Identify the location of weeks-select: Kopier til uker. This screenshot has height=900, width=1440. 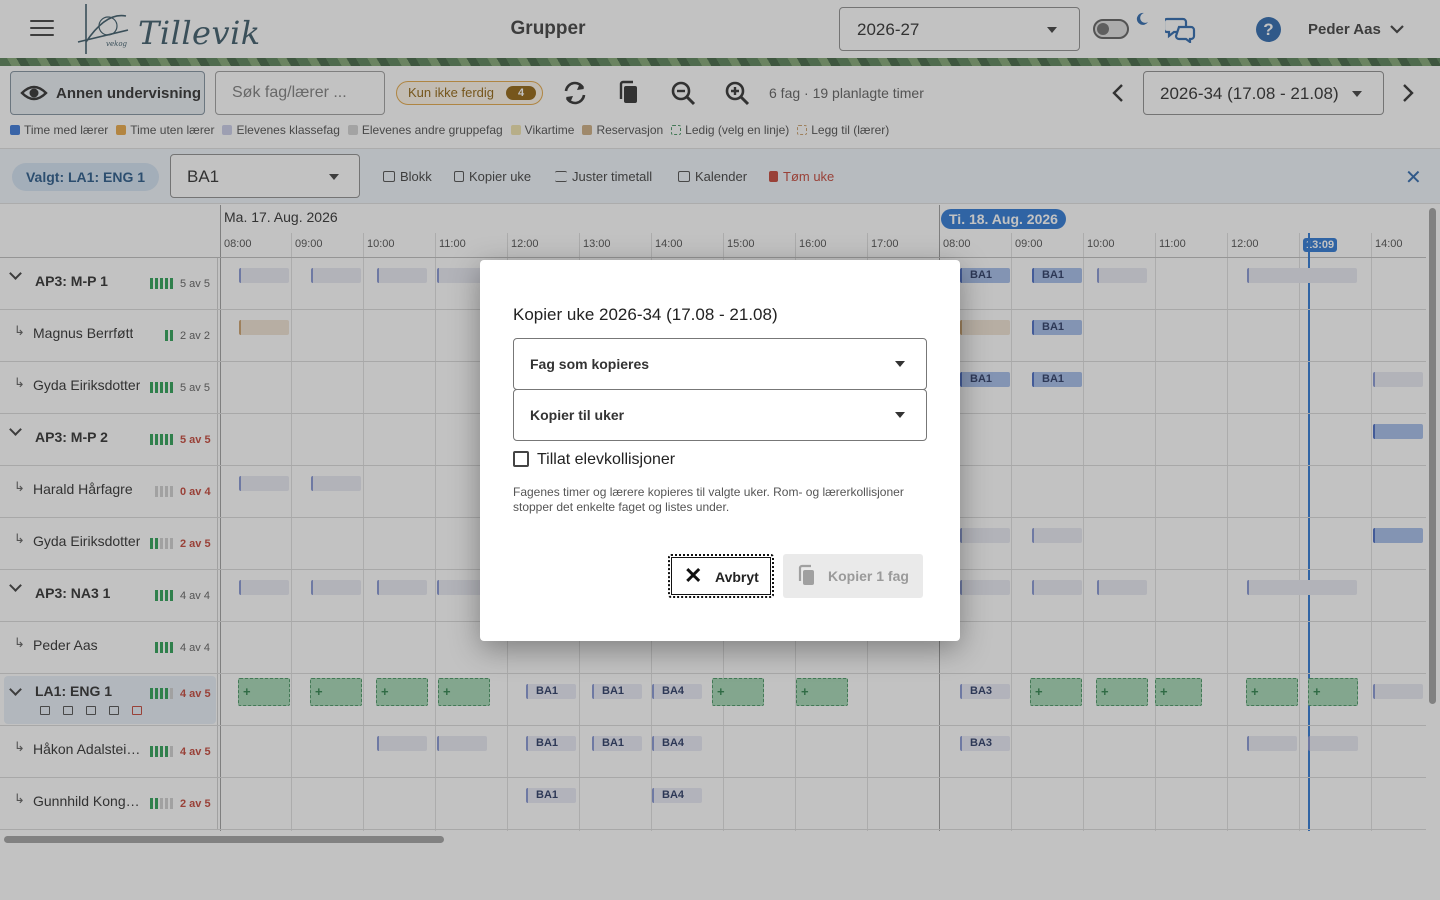
(720, 415).